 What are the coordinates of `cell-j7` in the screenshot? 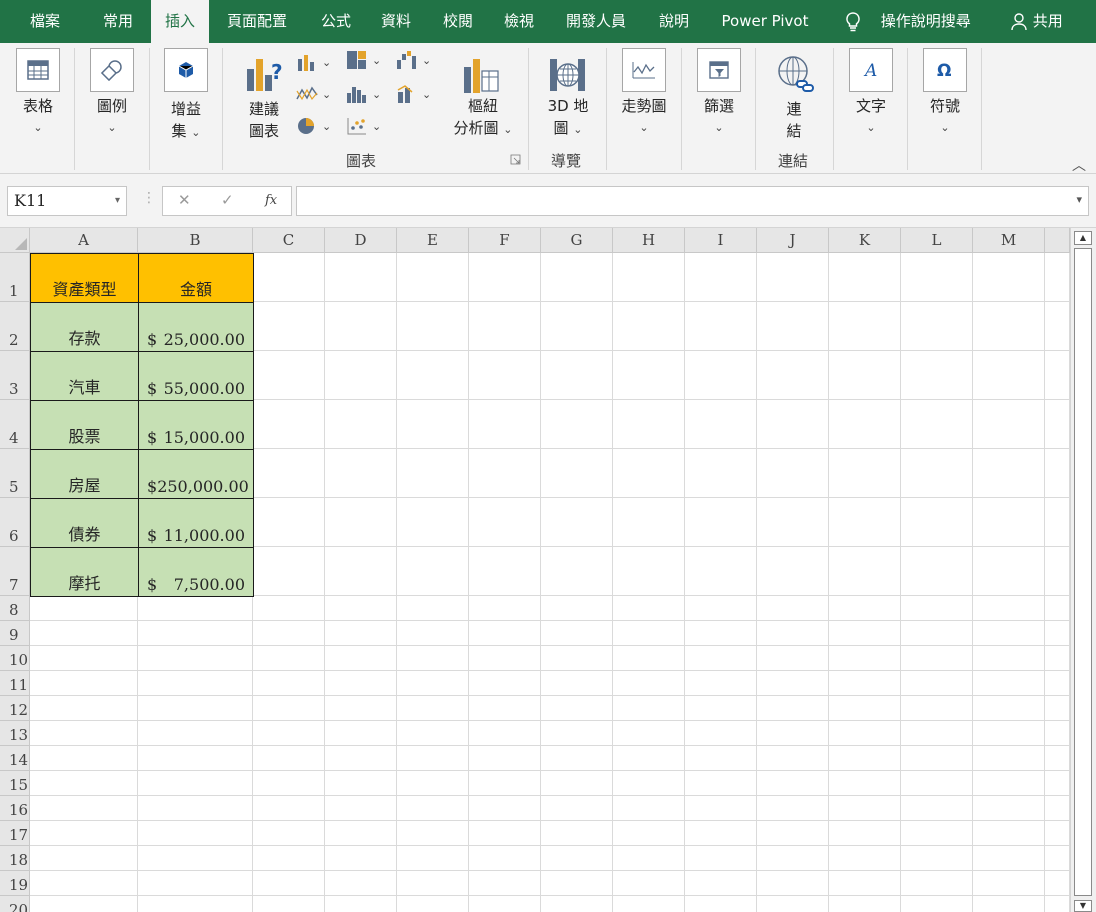 It's located at (793, 571).